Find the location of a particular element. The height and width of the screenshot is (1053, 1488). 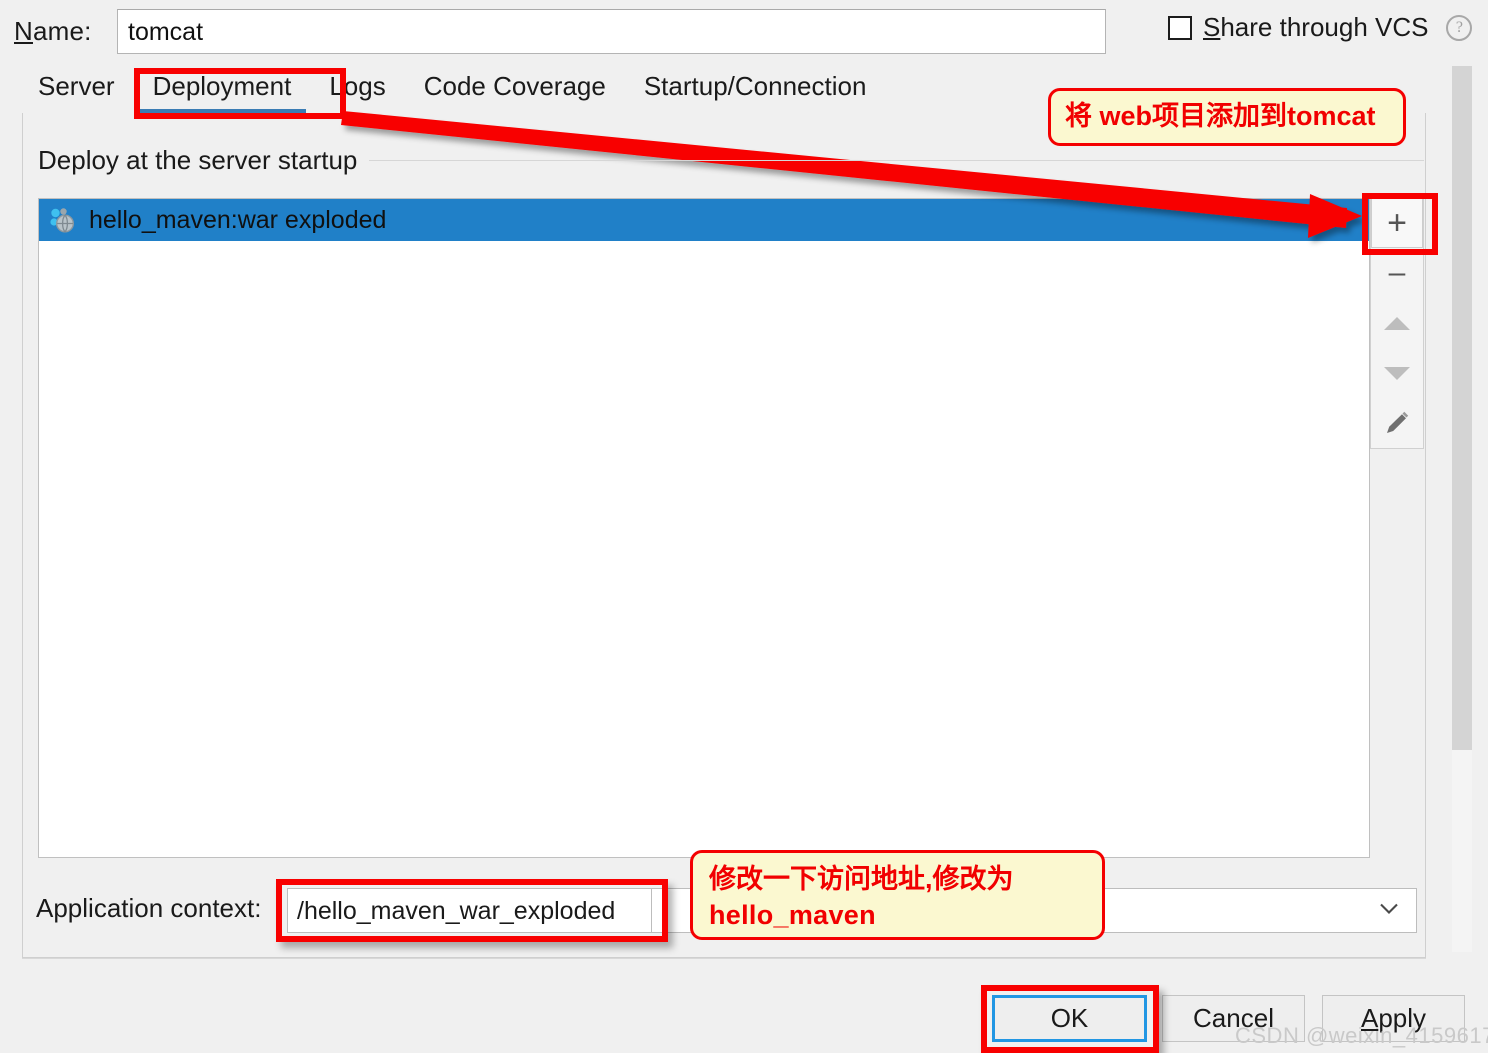

triangle-down-icon is located at coordinates (1397, 373).